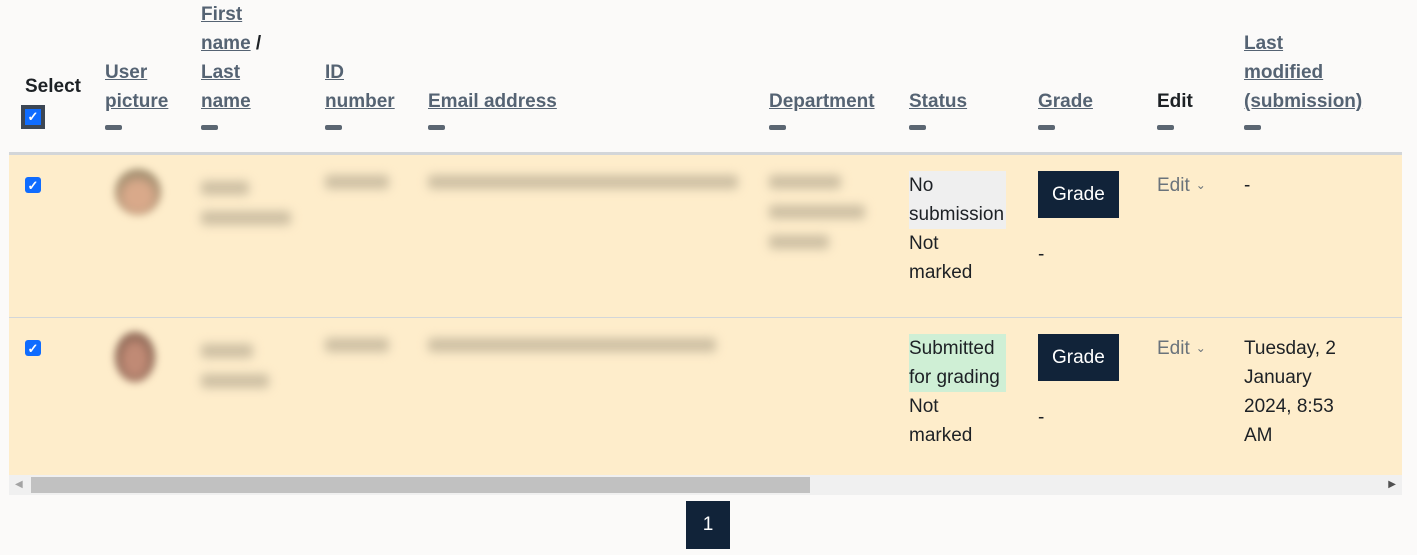 The width and height of the screenshot is (1417, 555). I want to click on header-edit-label: Edit, so click(1175, 101).